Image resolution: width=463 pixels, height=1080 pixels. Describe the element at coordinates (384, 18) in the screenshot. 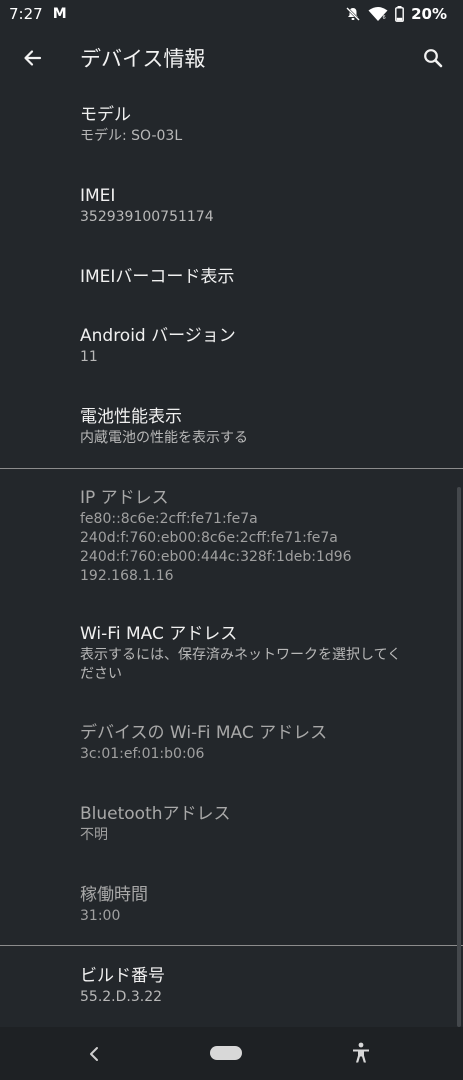

I see `svg-text: 6` at that location.